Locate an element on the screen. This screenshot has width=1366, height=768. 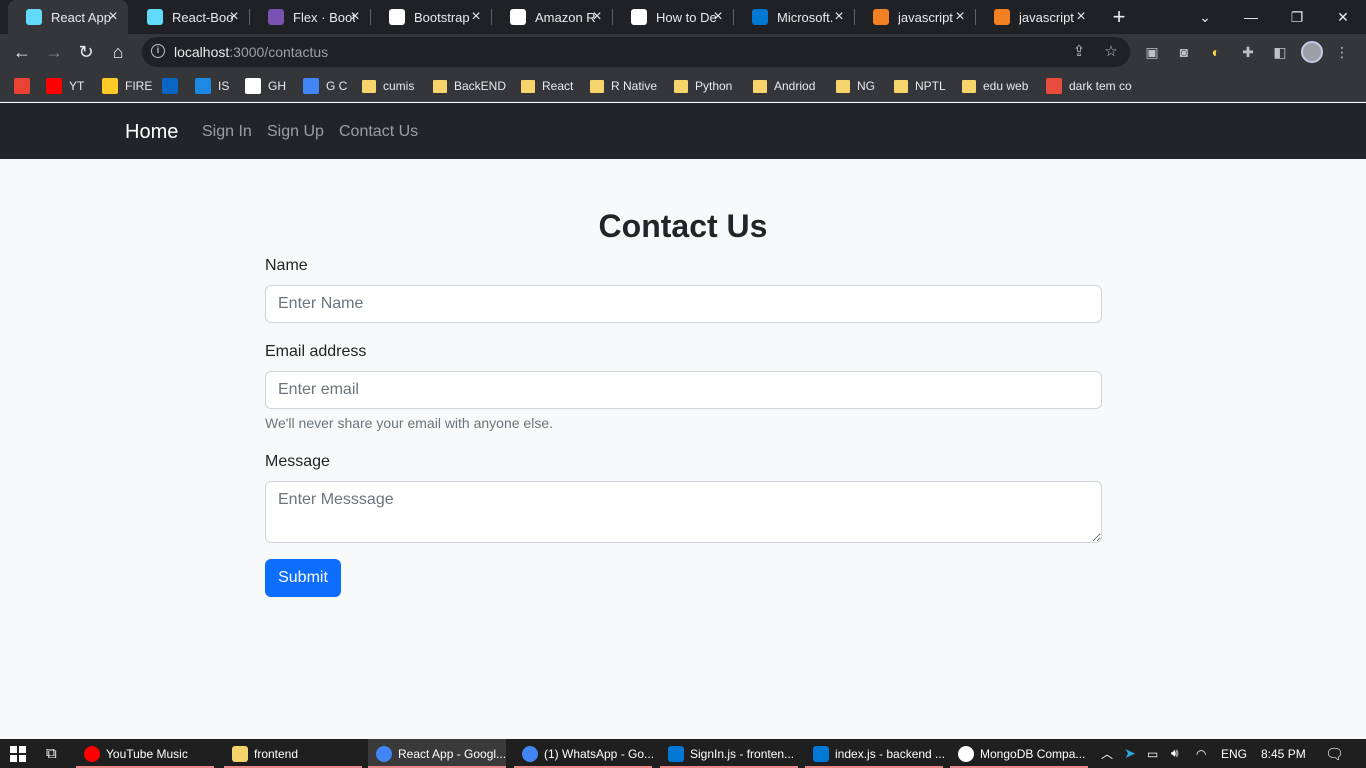
tab-search-button: ⌄ is located at coordinates (1205, 17).